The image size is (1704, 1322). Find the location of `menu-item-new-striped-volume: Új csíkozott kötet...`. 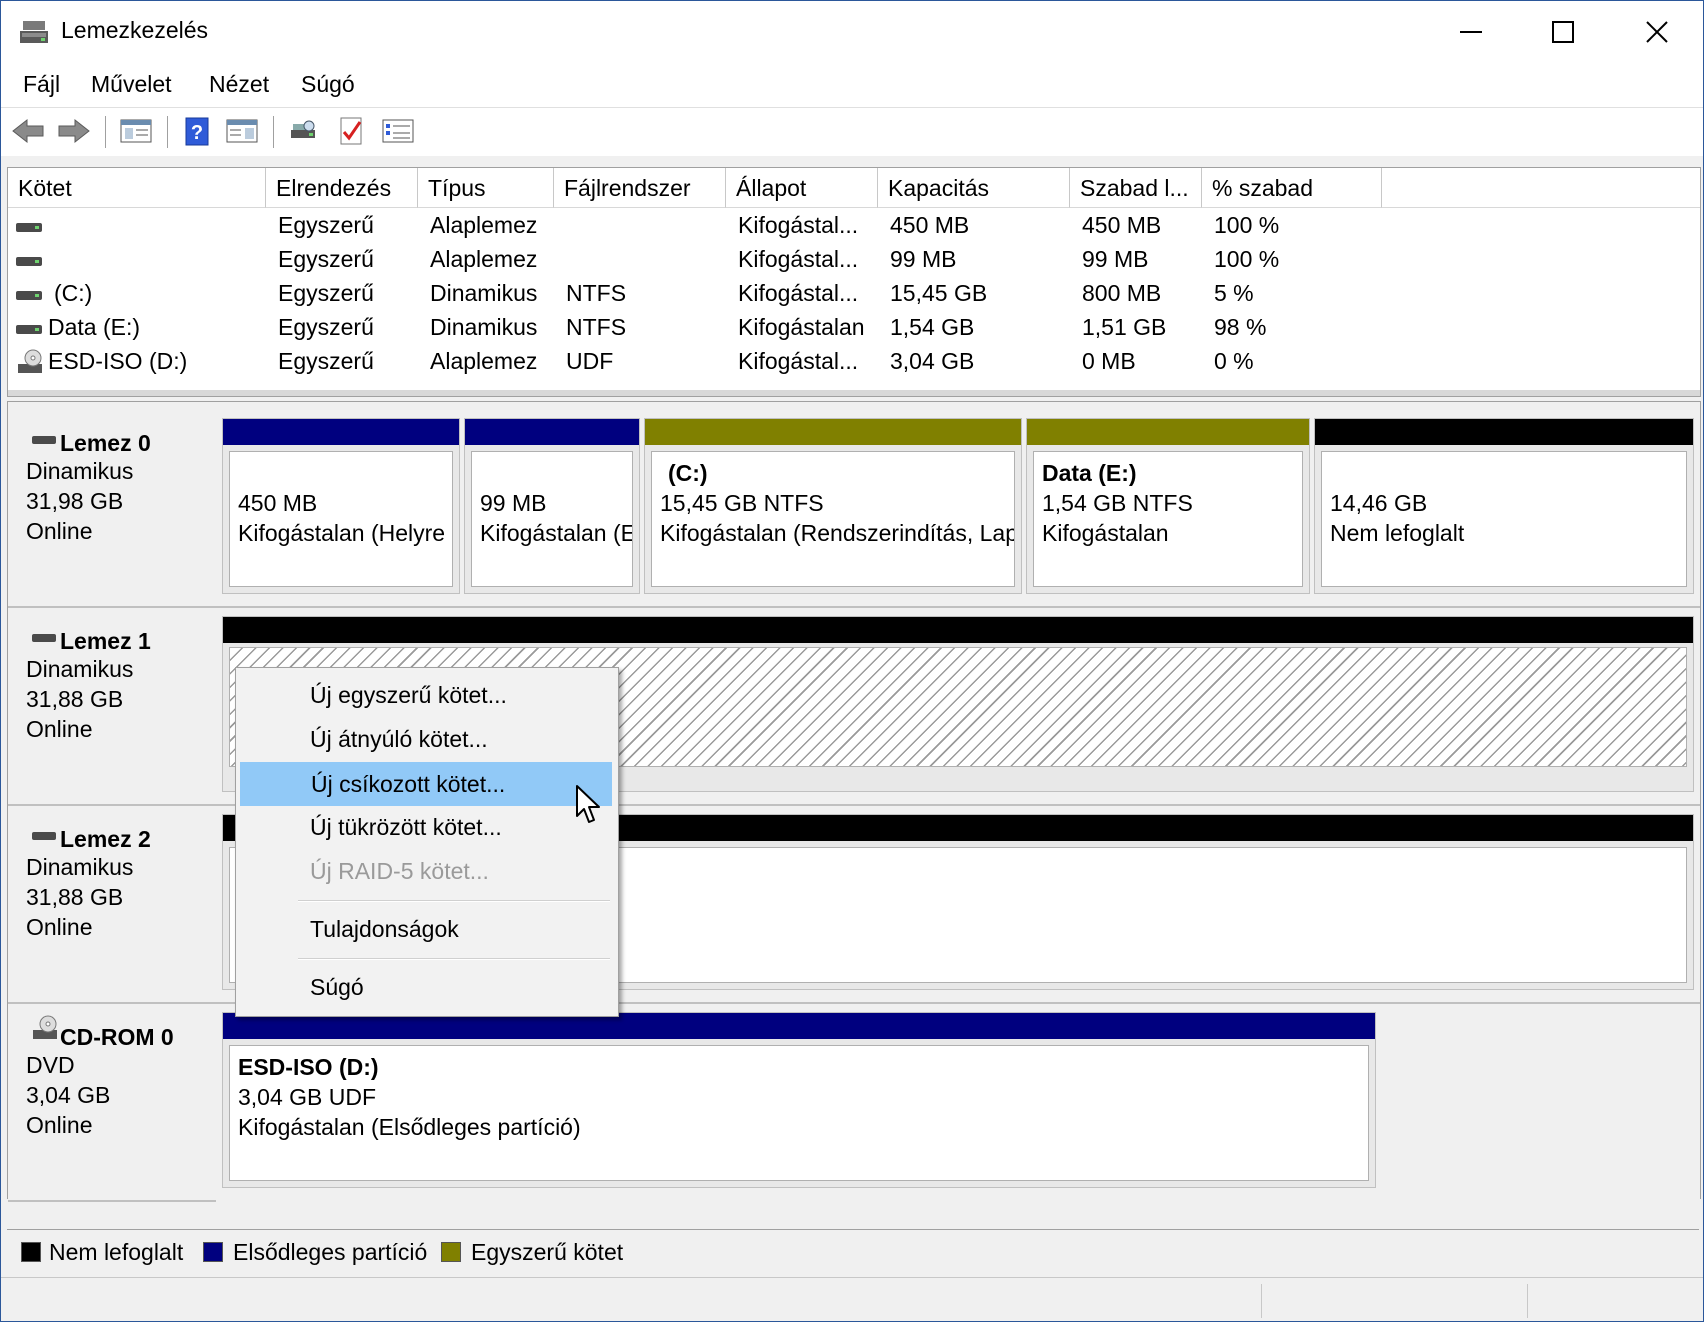

menu-item-new-striped-volume: Új csíkozott kötet... is located at coordinates (426, 784).